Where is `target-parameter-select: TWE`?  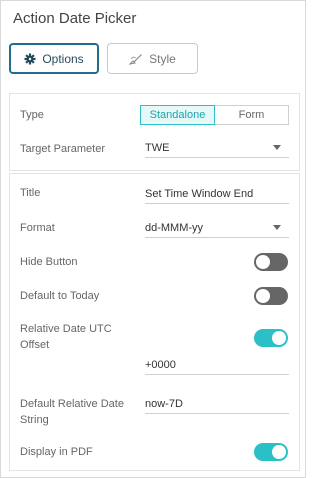 target-parameter-select: TWE is located at coordinates (217, 148).